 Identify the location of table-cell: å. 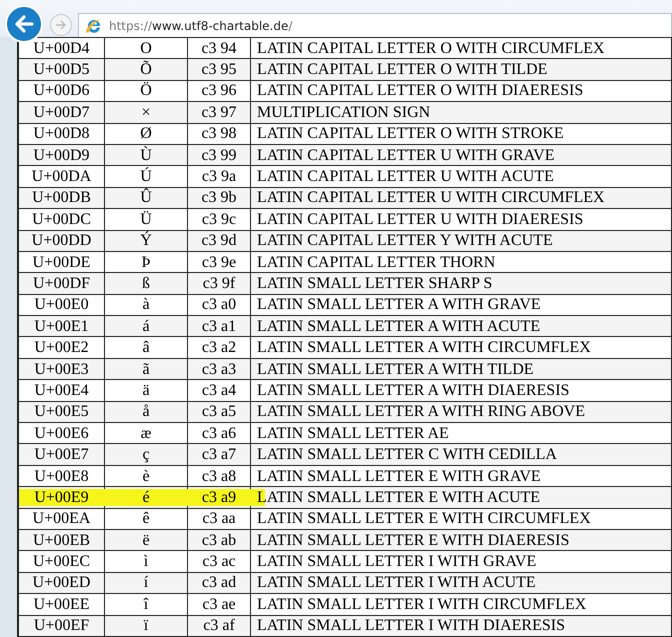
(146, 412).